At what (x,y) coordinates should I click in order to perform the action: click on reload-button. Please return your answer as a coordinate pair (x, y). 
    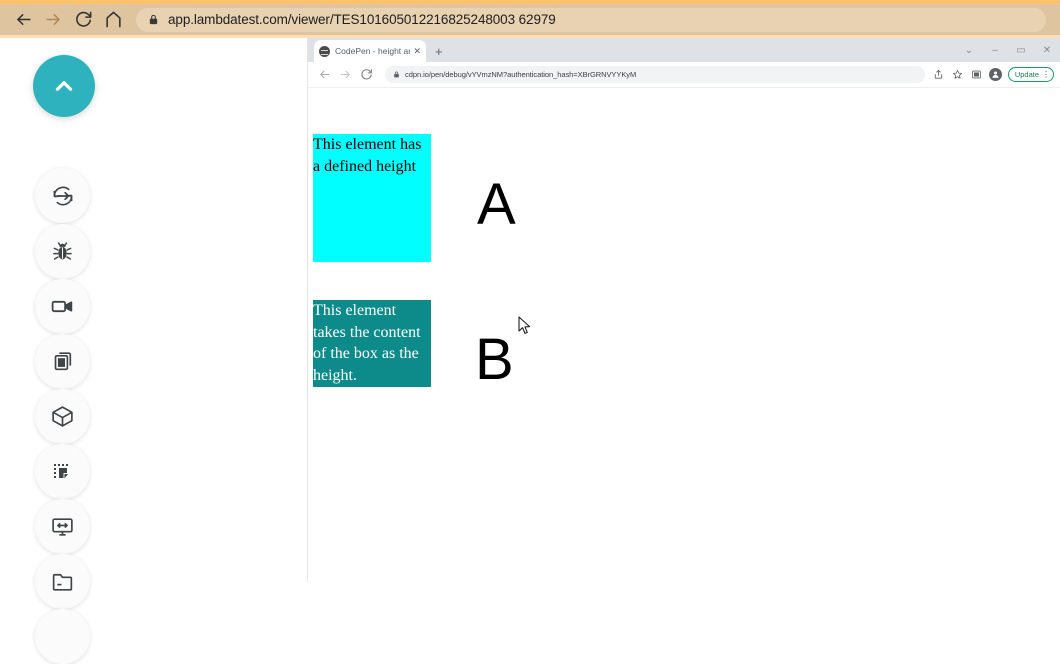
    Looking at the image, I should click on (83, 20).